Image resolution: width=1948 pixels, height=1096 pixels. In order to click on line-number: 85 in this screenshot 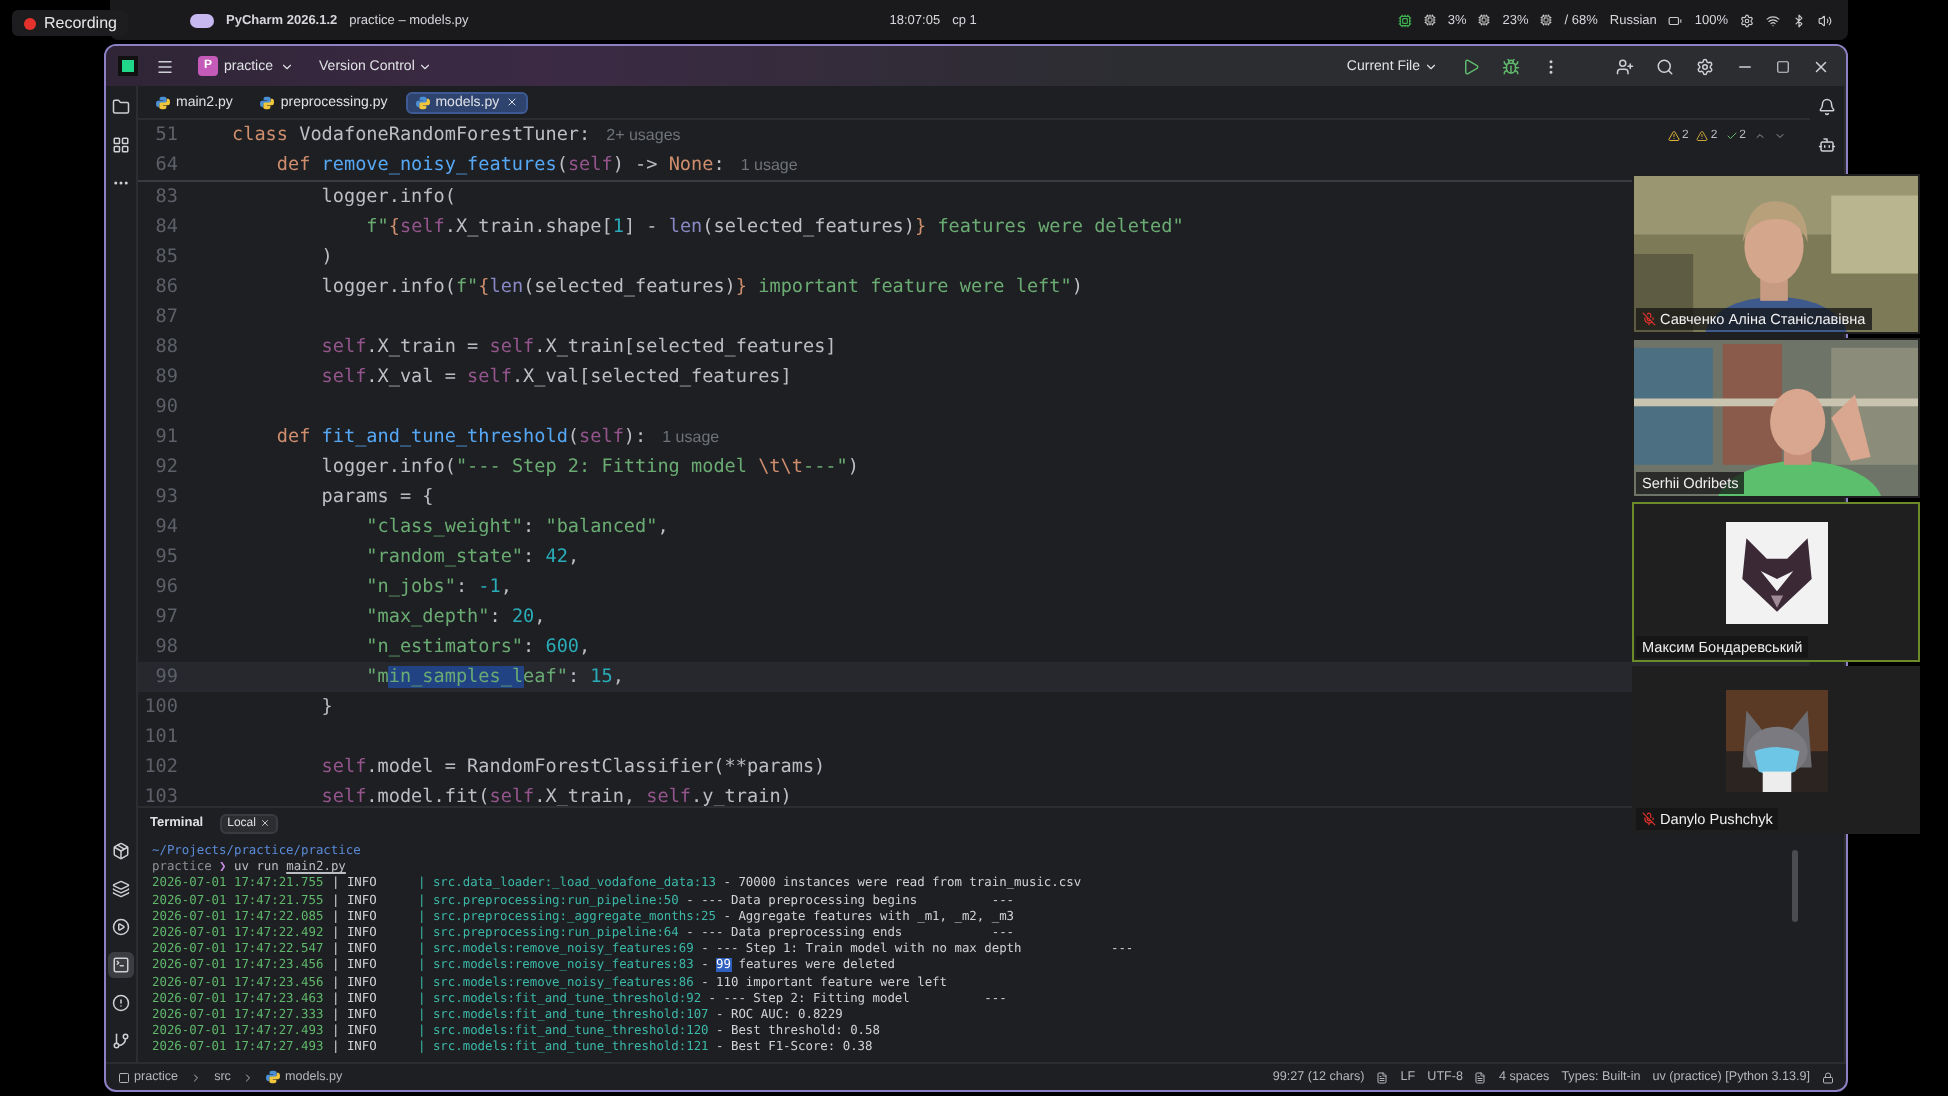, I will do `click(165, 257)`.